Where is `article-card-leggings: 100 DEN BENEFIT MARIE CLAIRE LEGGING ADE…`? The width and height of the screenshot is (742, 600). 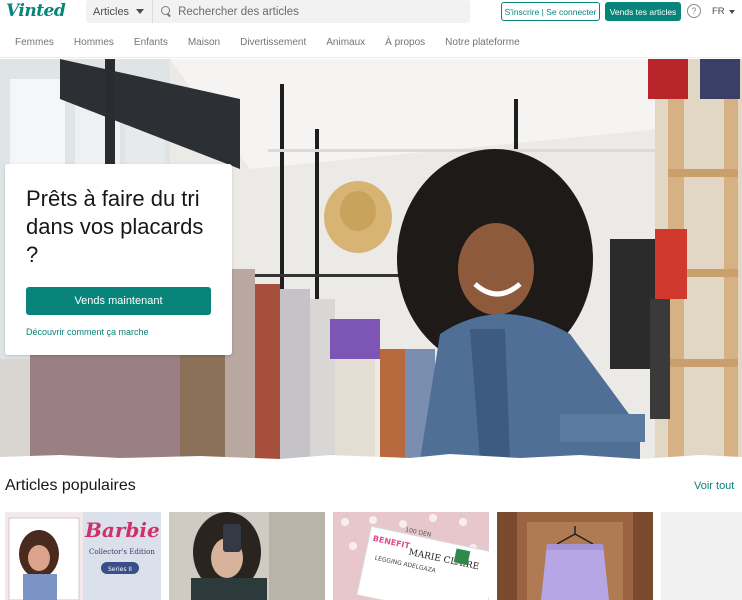 article-card-leggings: 100 DEN BENEFIT MARIE CLAIRE LEGGING ADE… is located at coordinates (411, 556).